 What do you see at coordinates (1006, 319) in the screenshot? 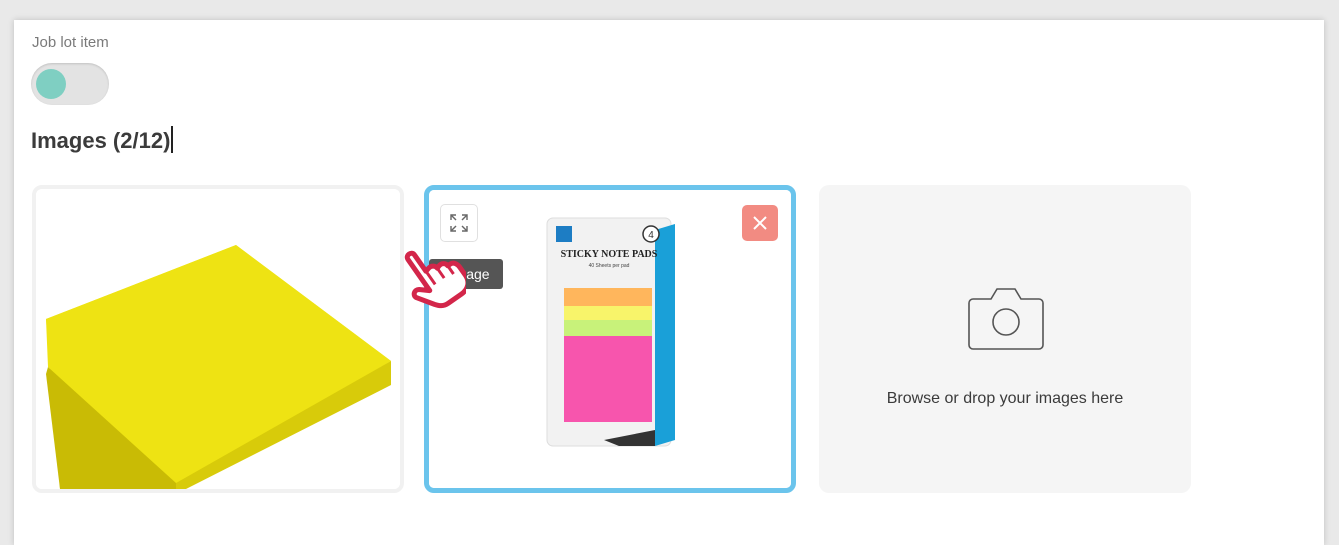
I see `camera-icon` at bounding box center [1006, 319].